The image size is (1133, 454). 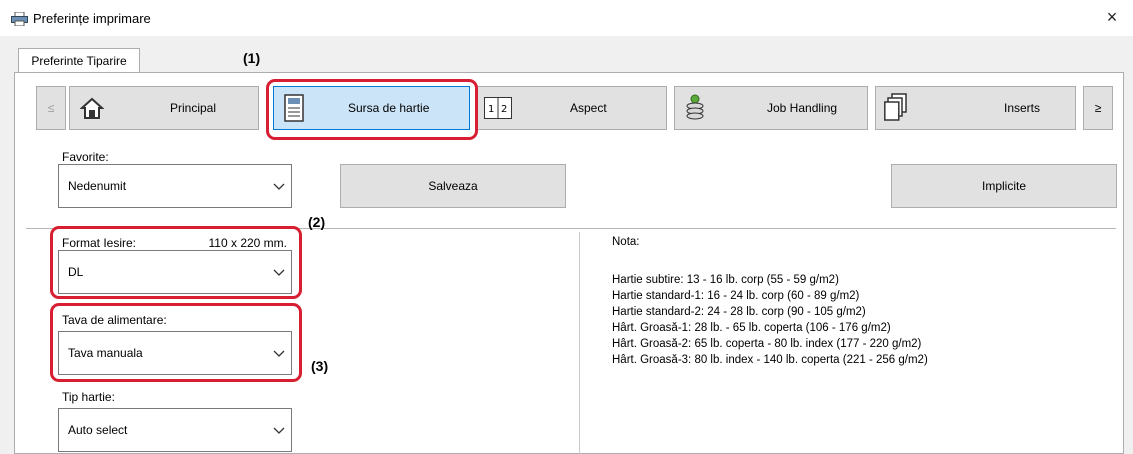 I want to click on defaults-button: Implicite, so click(x=1004, y=186).